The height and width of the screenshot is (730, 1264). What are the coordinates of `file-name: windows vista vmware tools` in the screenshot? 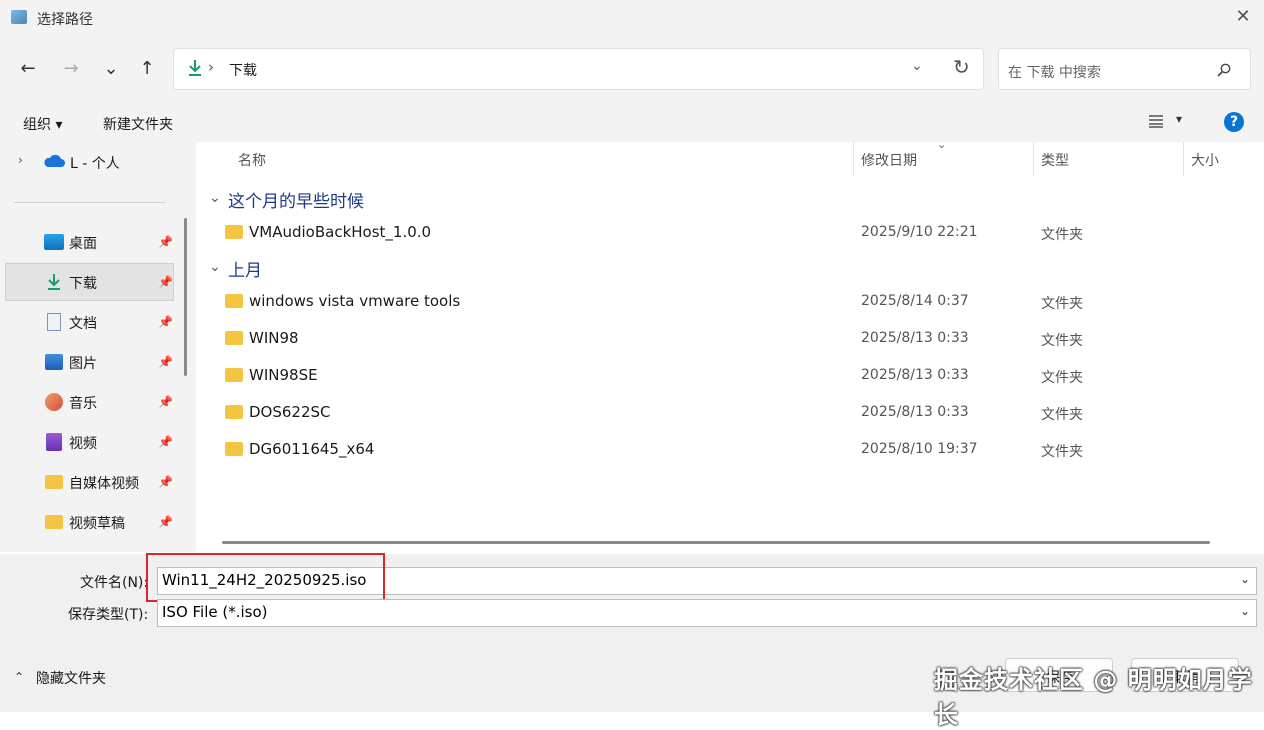 It's located at (354, 301).